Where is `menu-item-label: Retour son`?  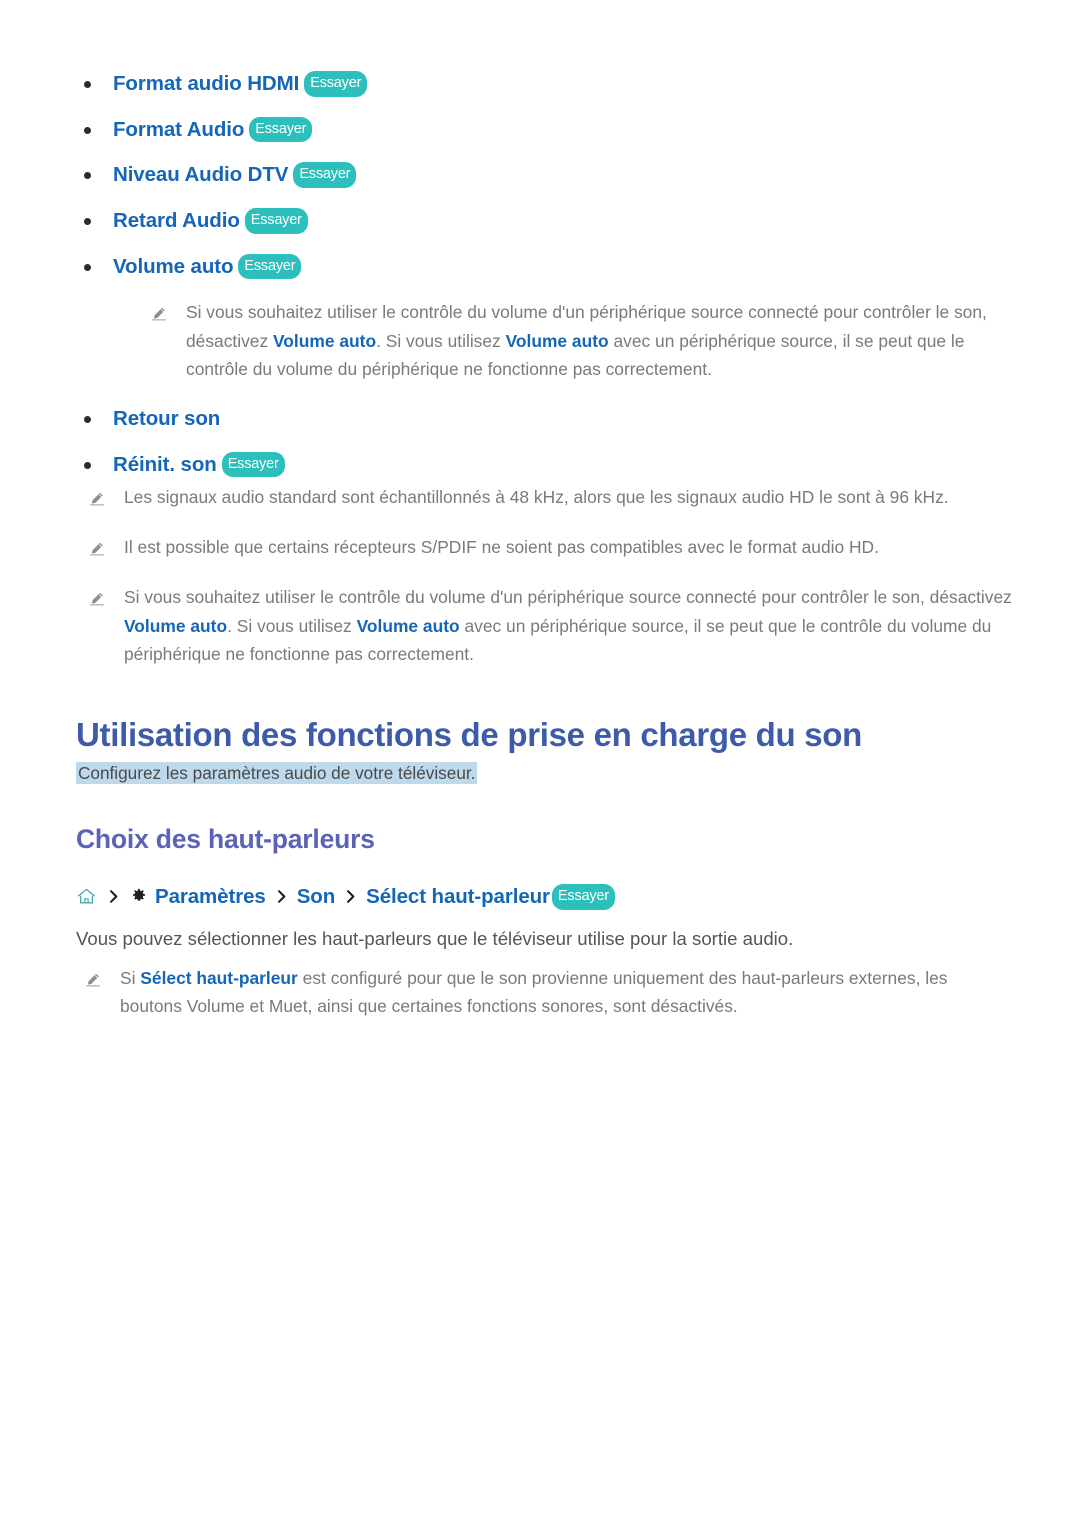 menu-item-label: Retour son is located at coordinates (167, 418).